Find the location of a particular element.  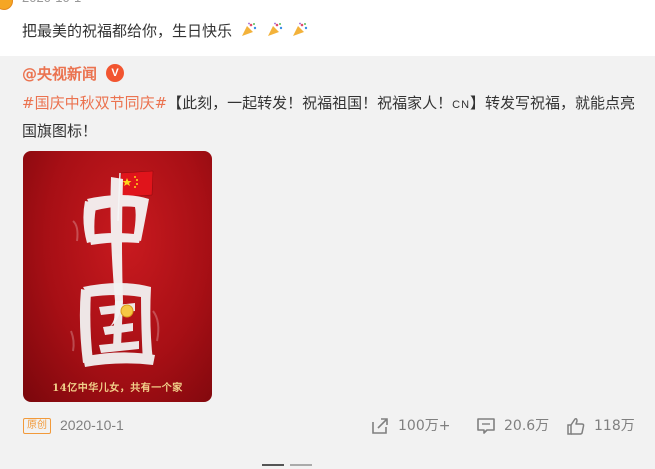

repost-button: 100万+ is located at coordinates (410, 426).